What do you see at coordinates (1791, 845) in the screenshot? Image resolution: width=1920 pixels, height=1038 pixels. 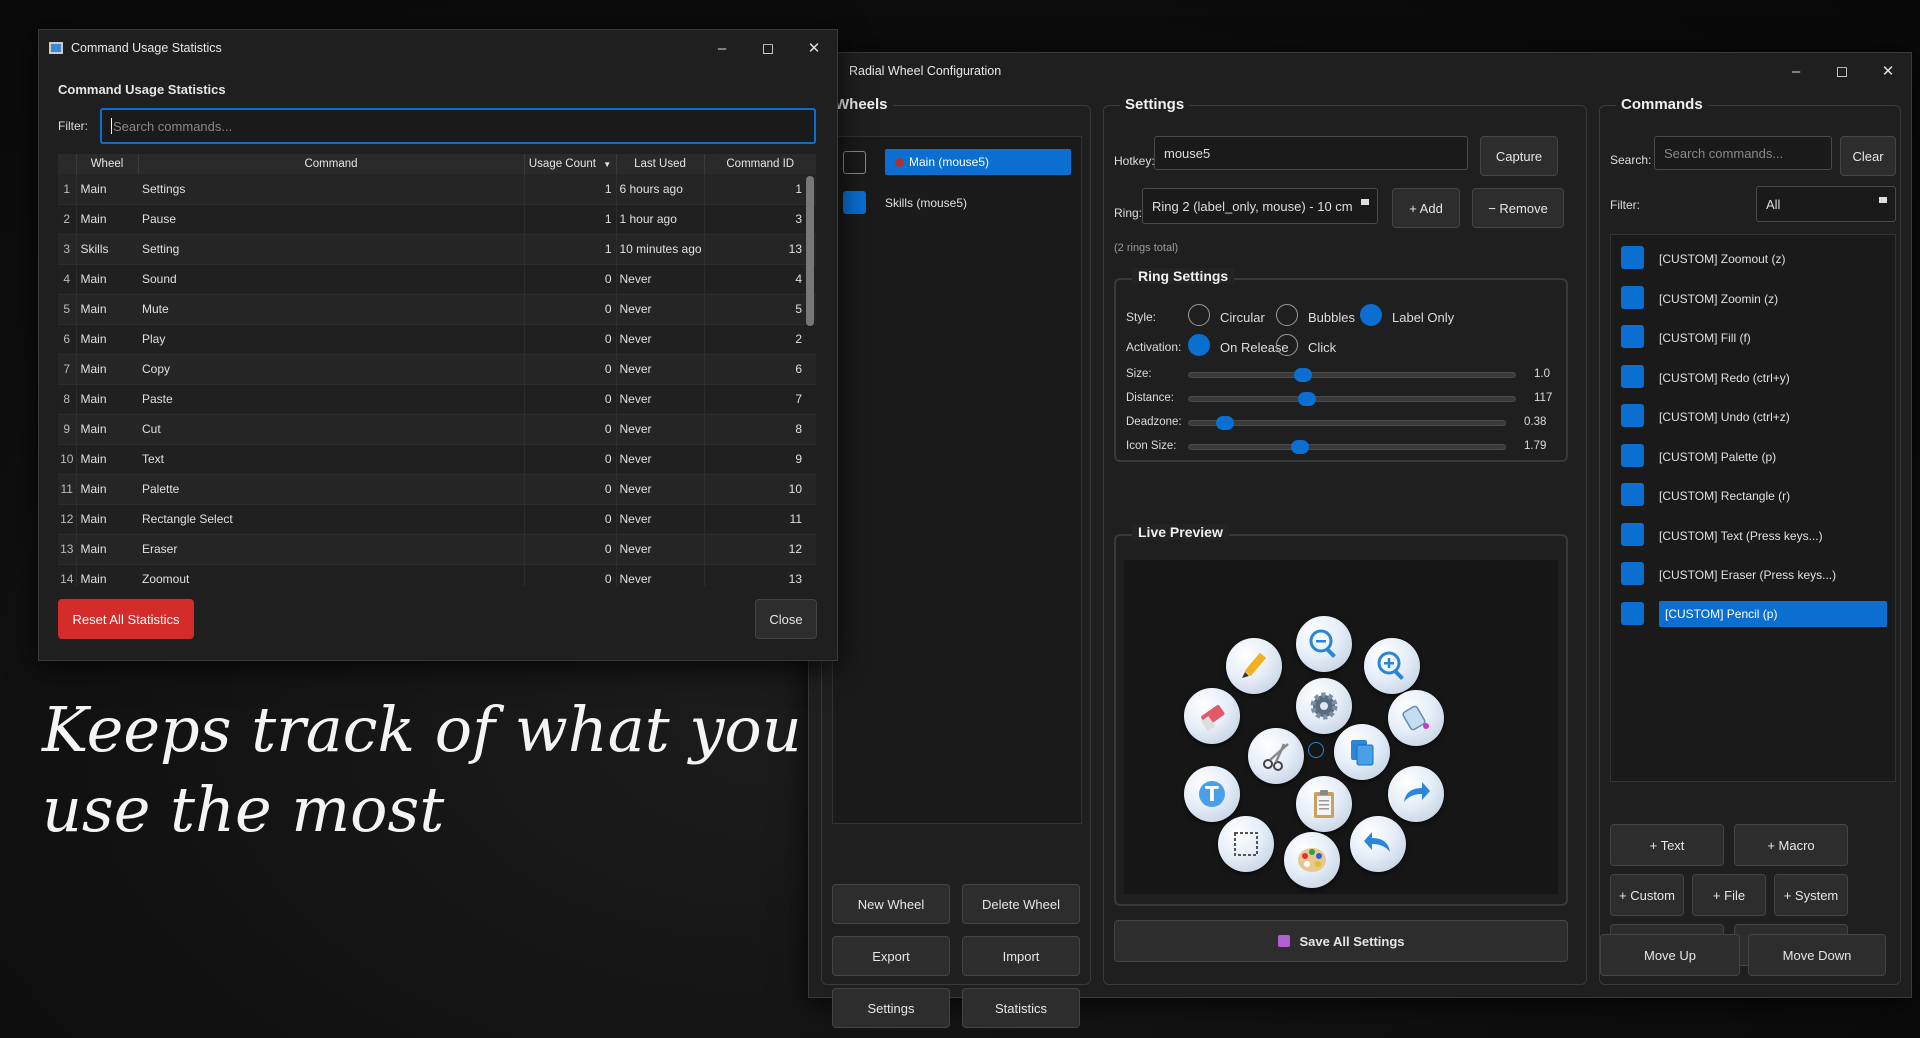 I see `add-macro-button: + Macro` at bounding box center [1791, 845].